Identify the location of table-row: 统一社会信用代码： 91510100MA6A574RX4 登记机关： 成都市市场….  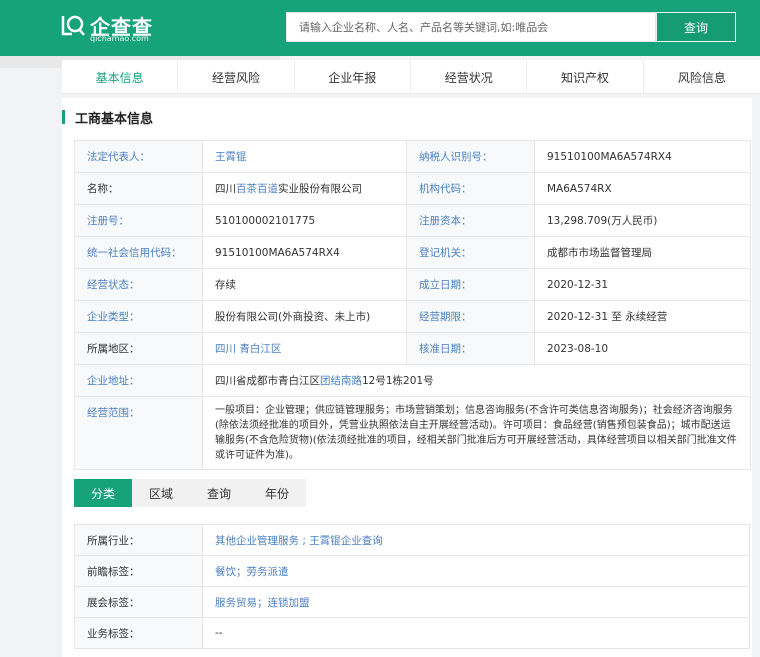
(412, 252).